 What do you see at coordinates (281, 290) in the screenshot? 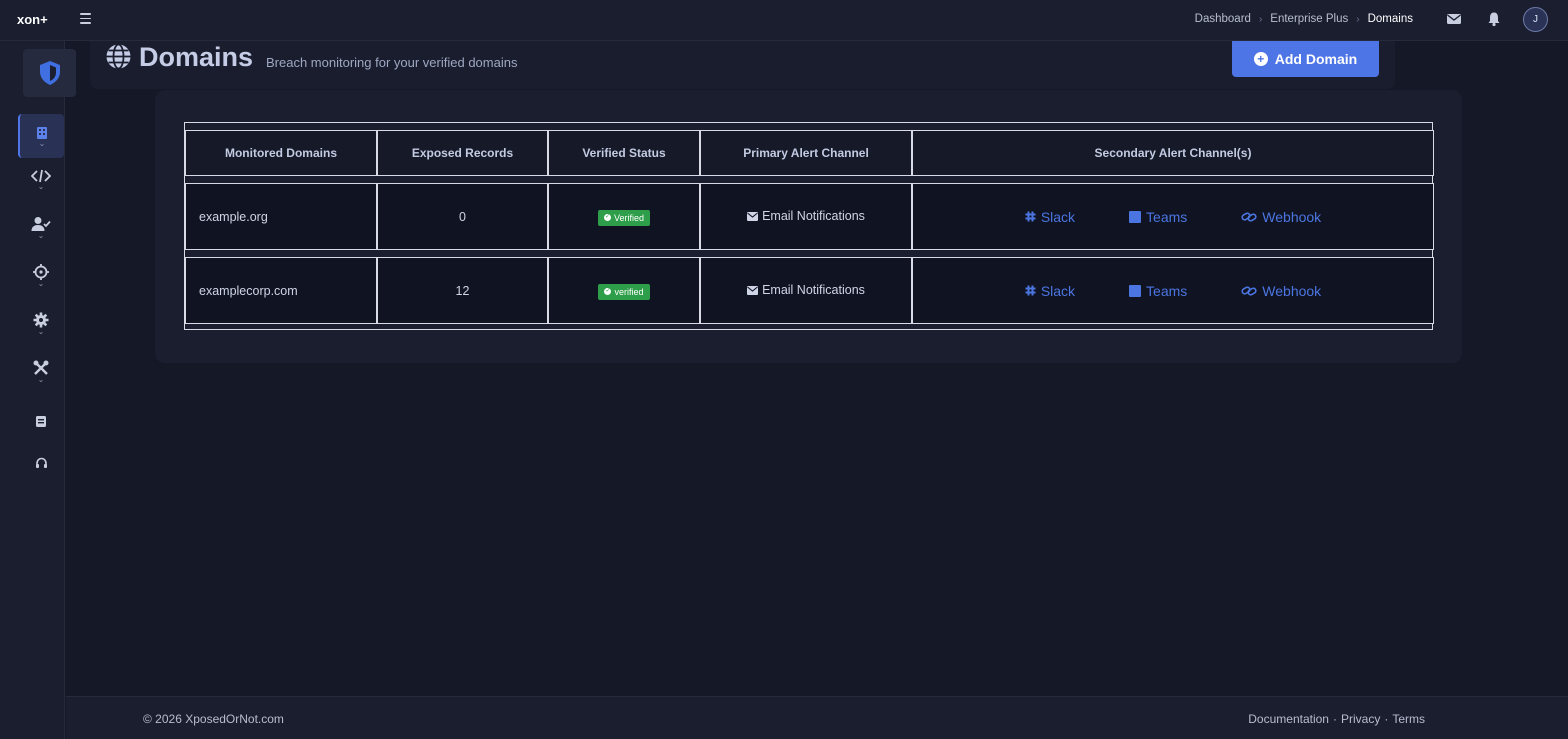
I see `domain-cell: examplecorp.com` at bounding box center [281, 290].